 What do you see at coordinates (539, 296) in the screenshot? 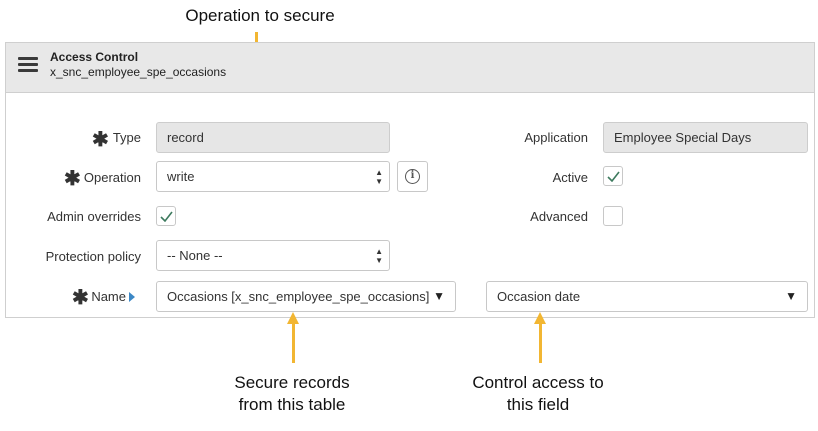
I see `name-field-value: Occasion date` at bounding box center [539, 296].